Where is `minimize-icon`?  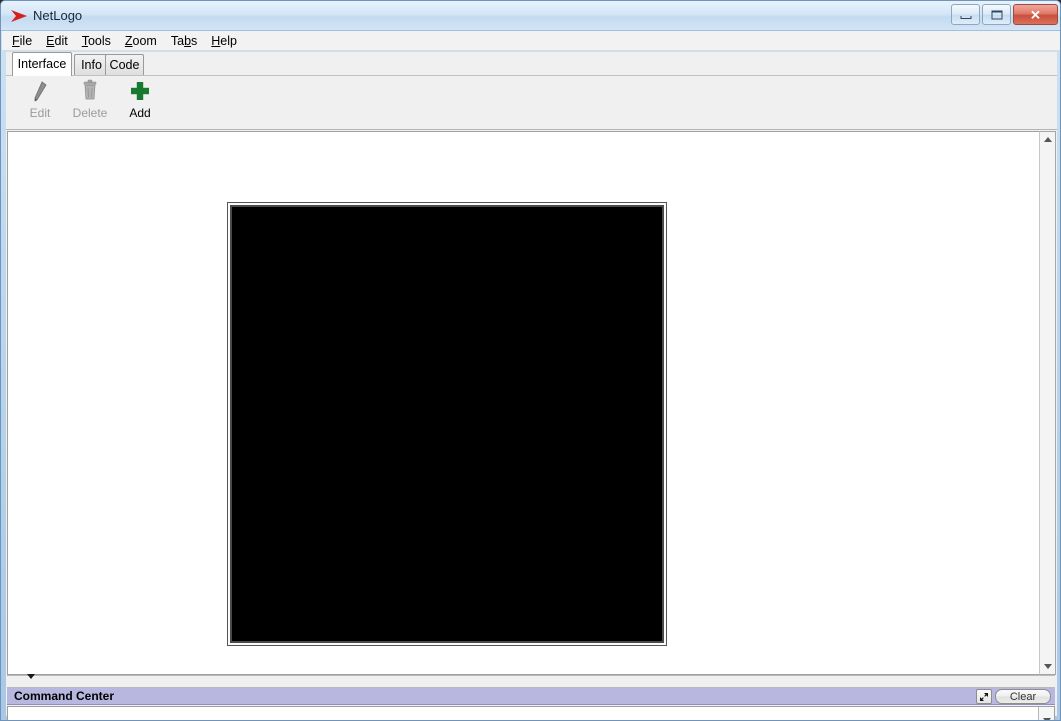 minimize-icon is located at coordinates (965, 18).